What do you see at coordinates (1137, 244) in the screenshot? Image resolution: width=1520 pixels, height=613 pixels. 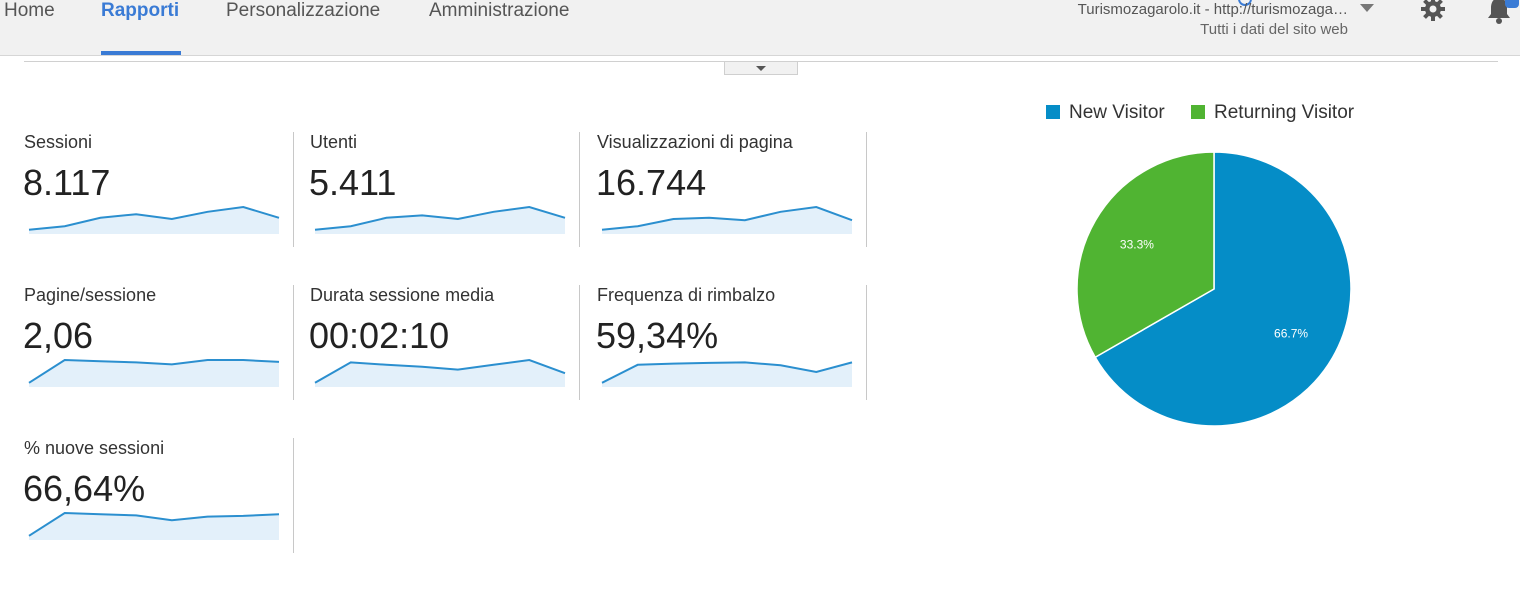 I see `pie-data-label: 33.3%` at bounding box center [1137, 244].